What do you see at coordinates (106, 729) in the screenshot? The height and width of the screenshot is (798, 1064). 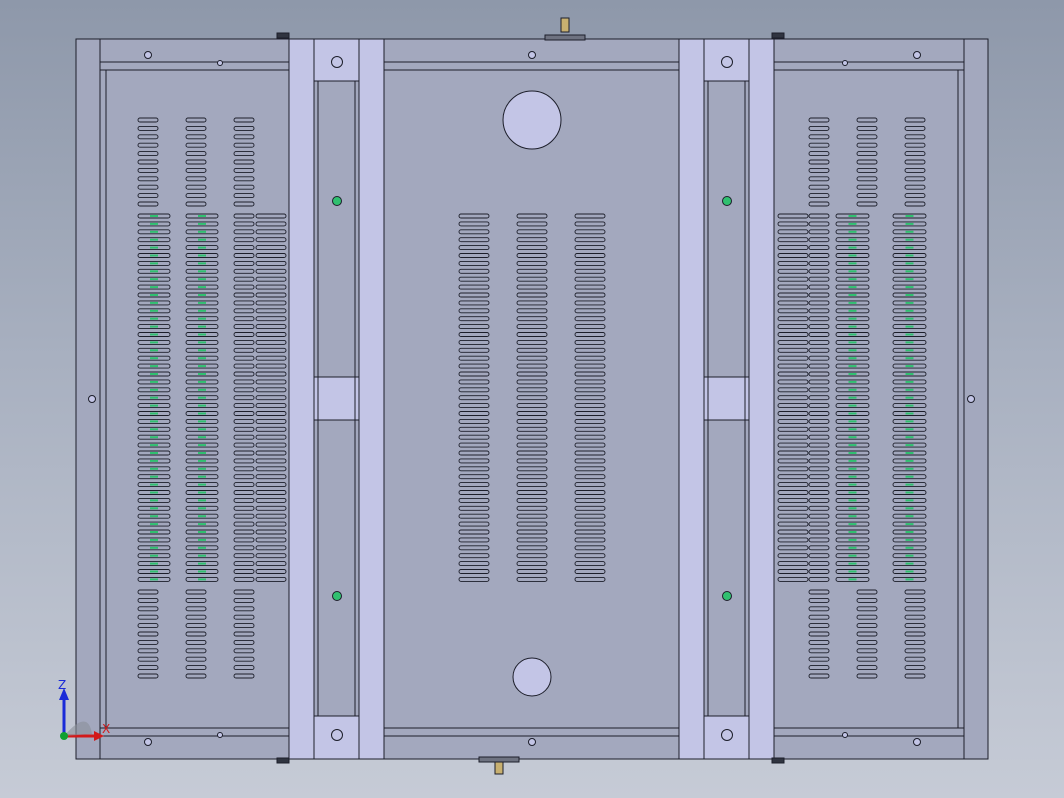 I see `triad-x-label: X` at bounding box center [106, 729].